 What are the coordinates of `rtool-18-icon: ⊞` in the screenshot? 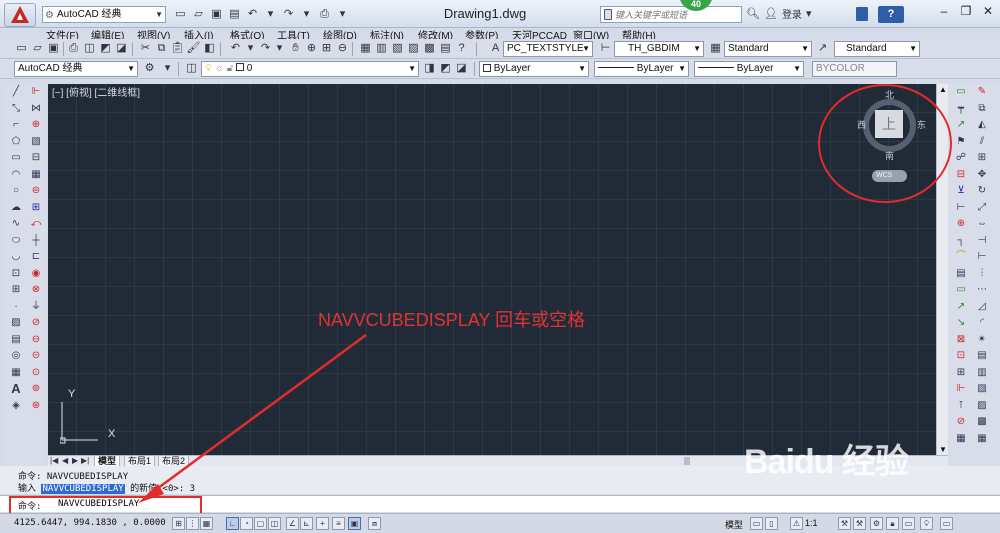 It's located at (961, 373).